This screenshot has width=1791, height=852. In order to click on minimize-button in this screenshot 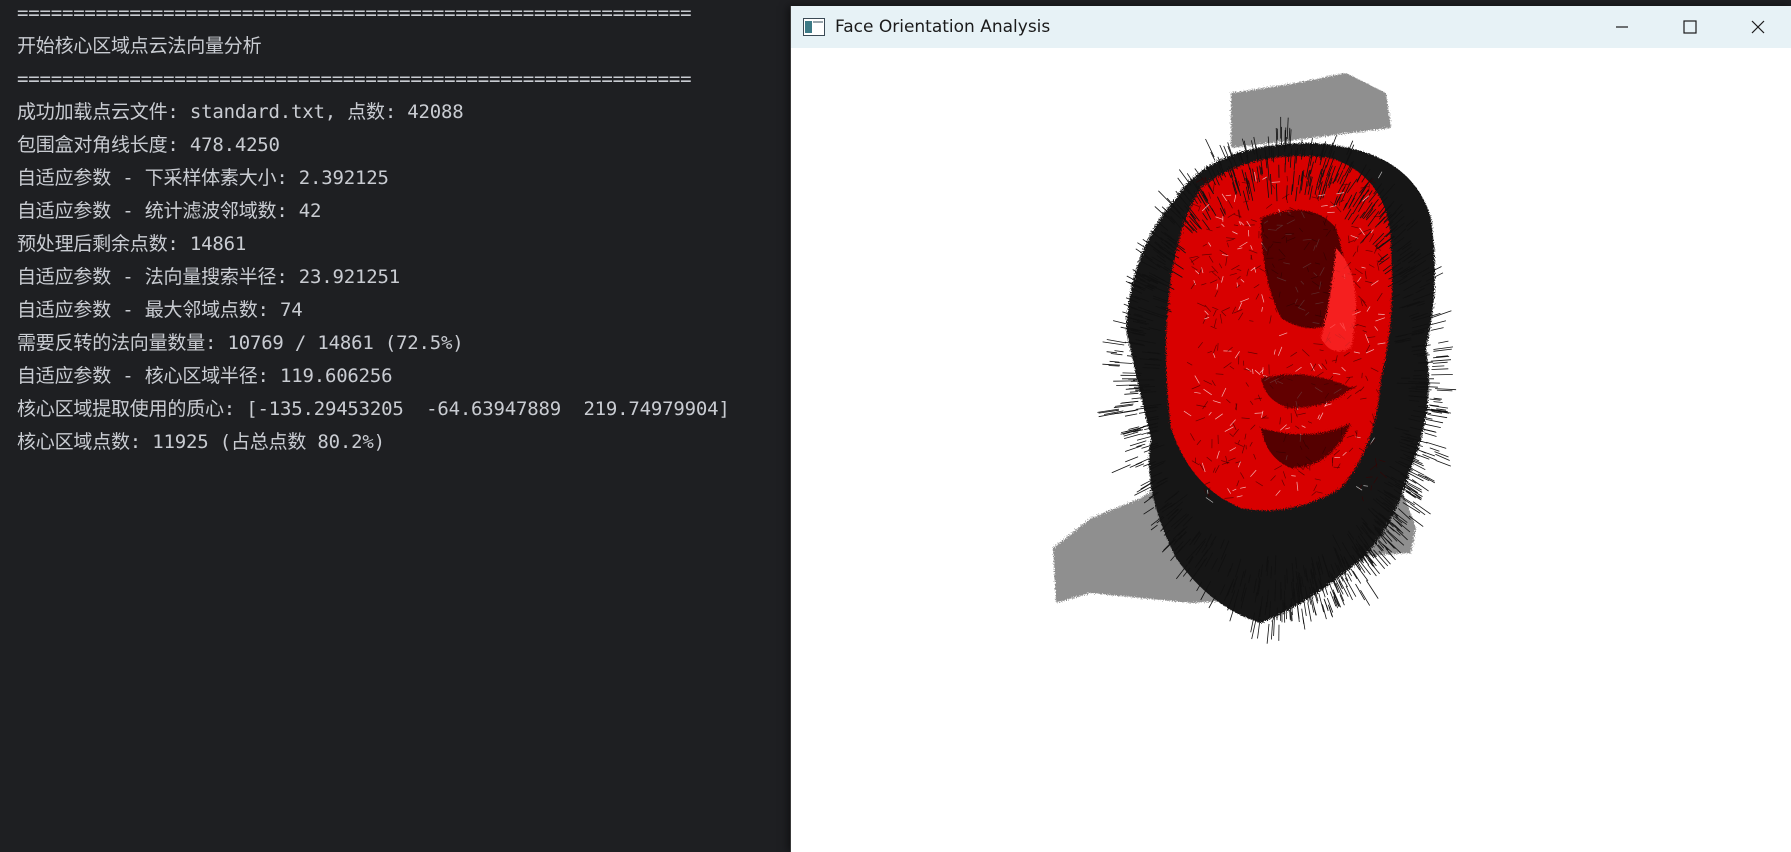, I will do `click(1622, 27)`.